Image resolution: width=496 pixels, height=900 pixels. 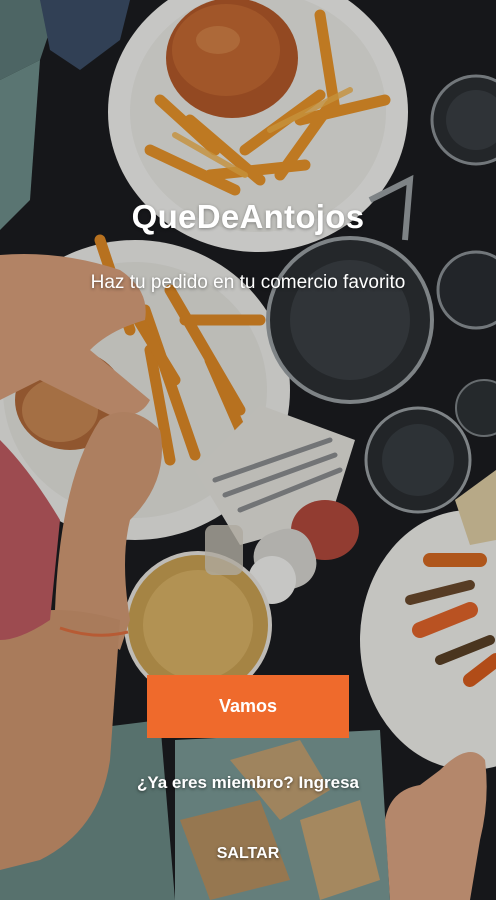 I want to click on app-tagline: Haz tu pedido en tu comercio favorito, so click(x=248, y=282).